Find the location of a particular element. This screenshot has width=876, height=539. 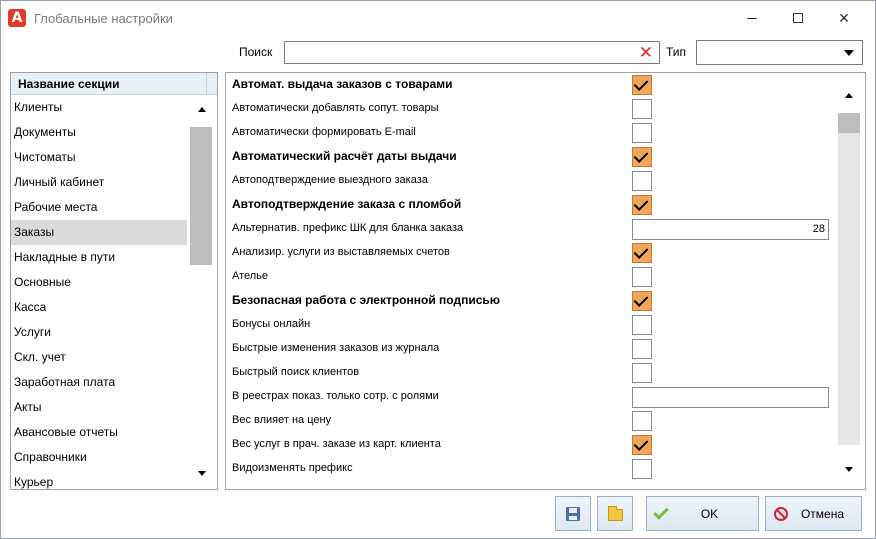

floppy-disk-icon is located at coordinates (573, 513).